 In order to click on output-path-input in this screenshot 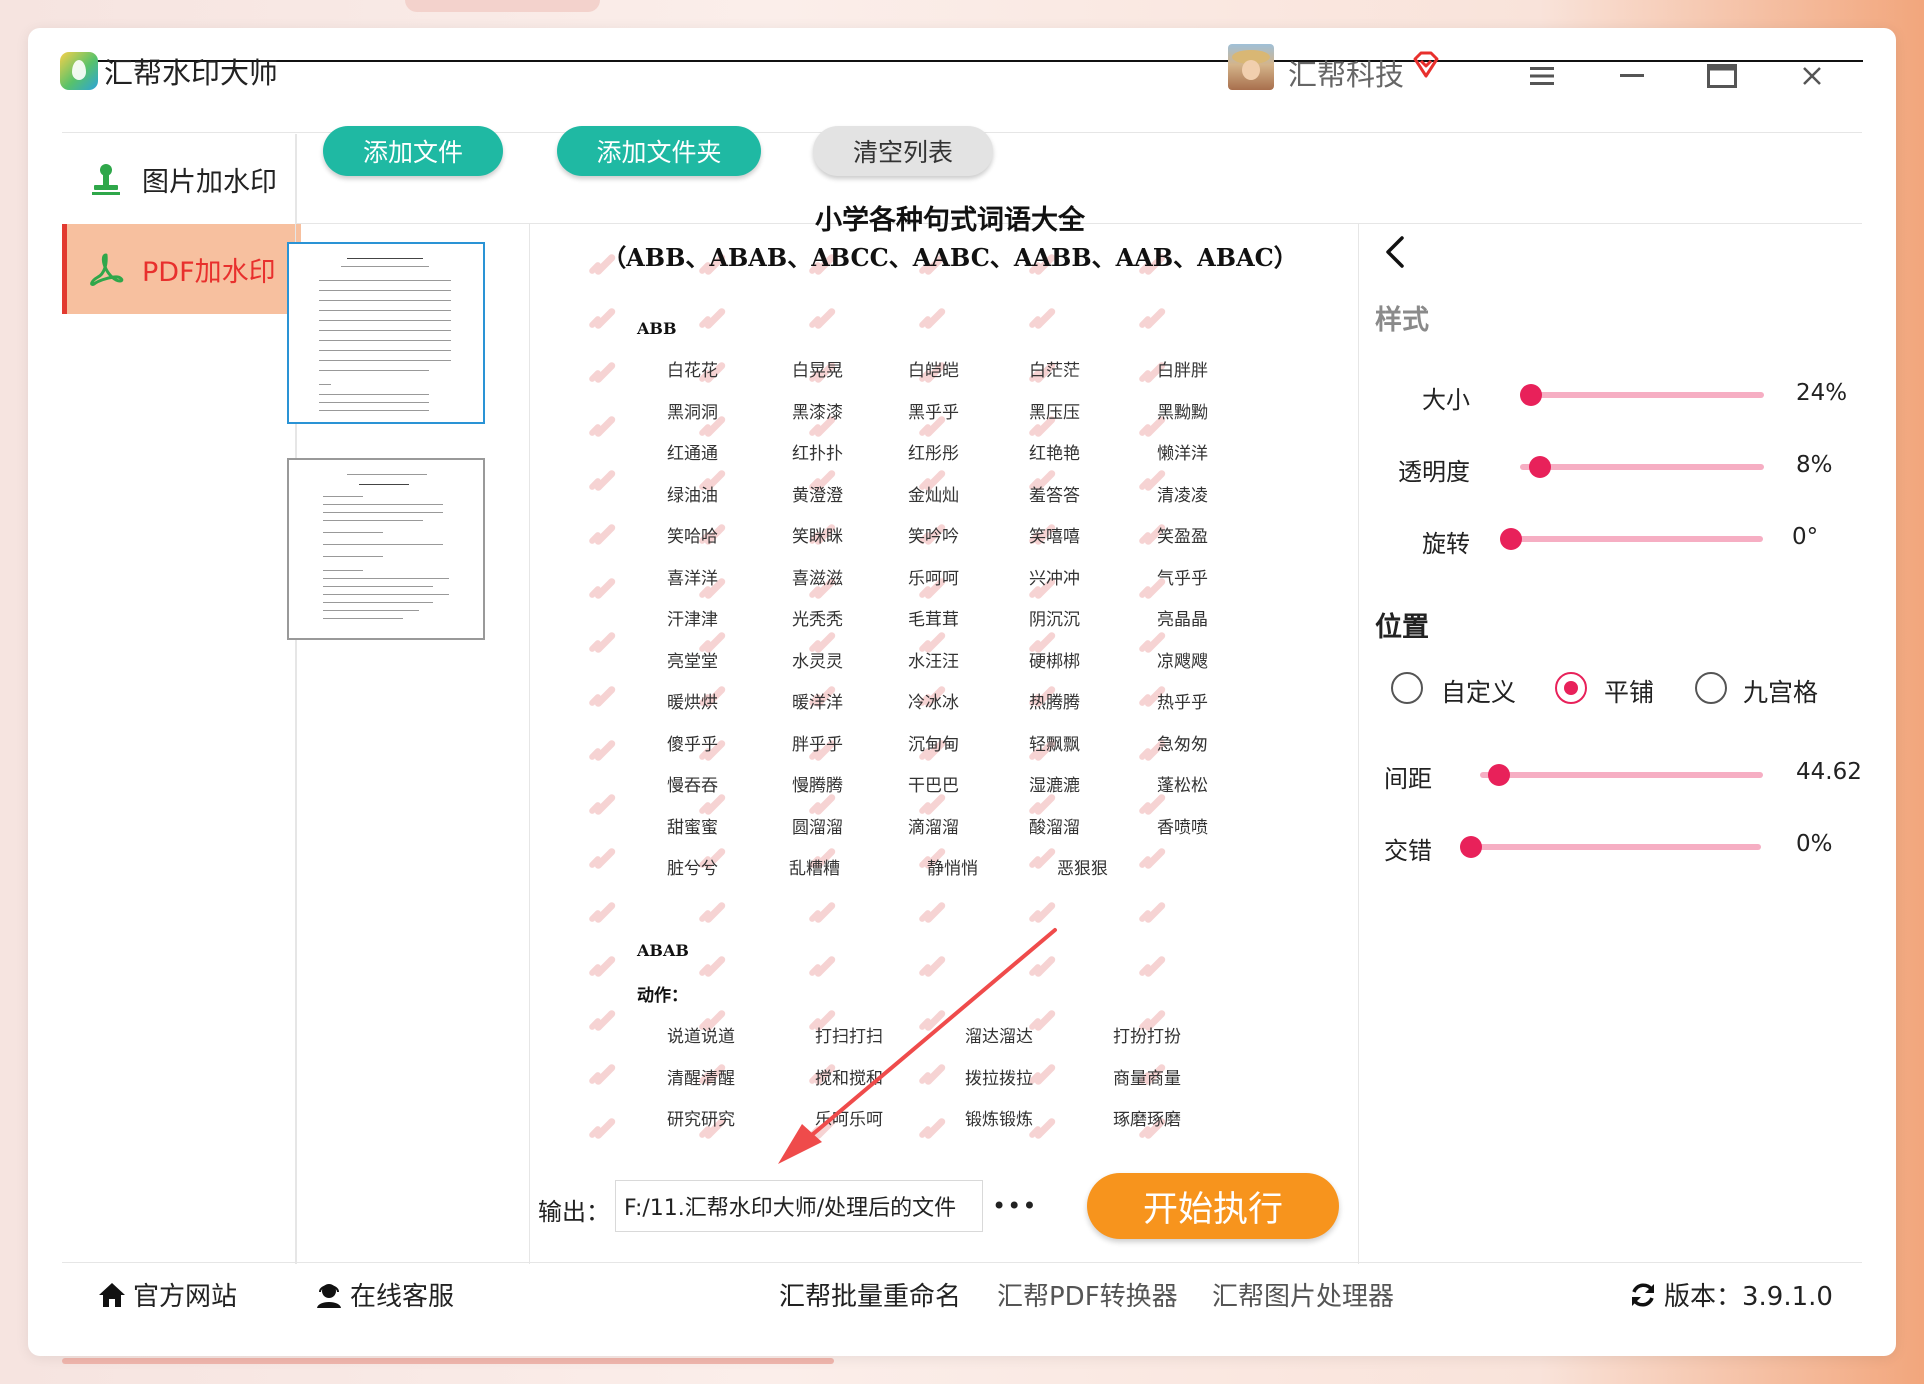, I will do `click(799, 1206)`.